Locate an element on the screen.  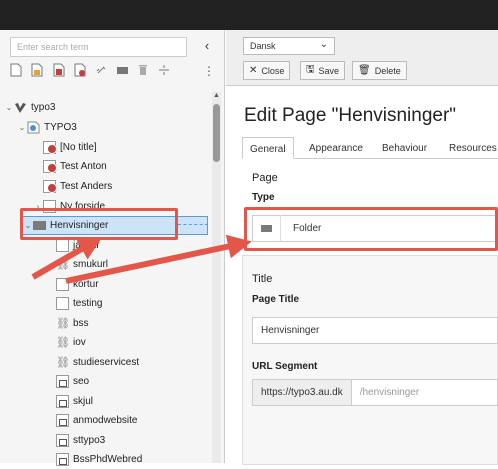
page-title: Edit Page "Henvisninger" is located at coordinates (350, 115).